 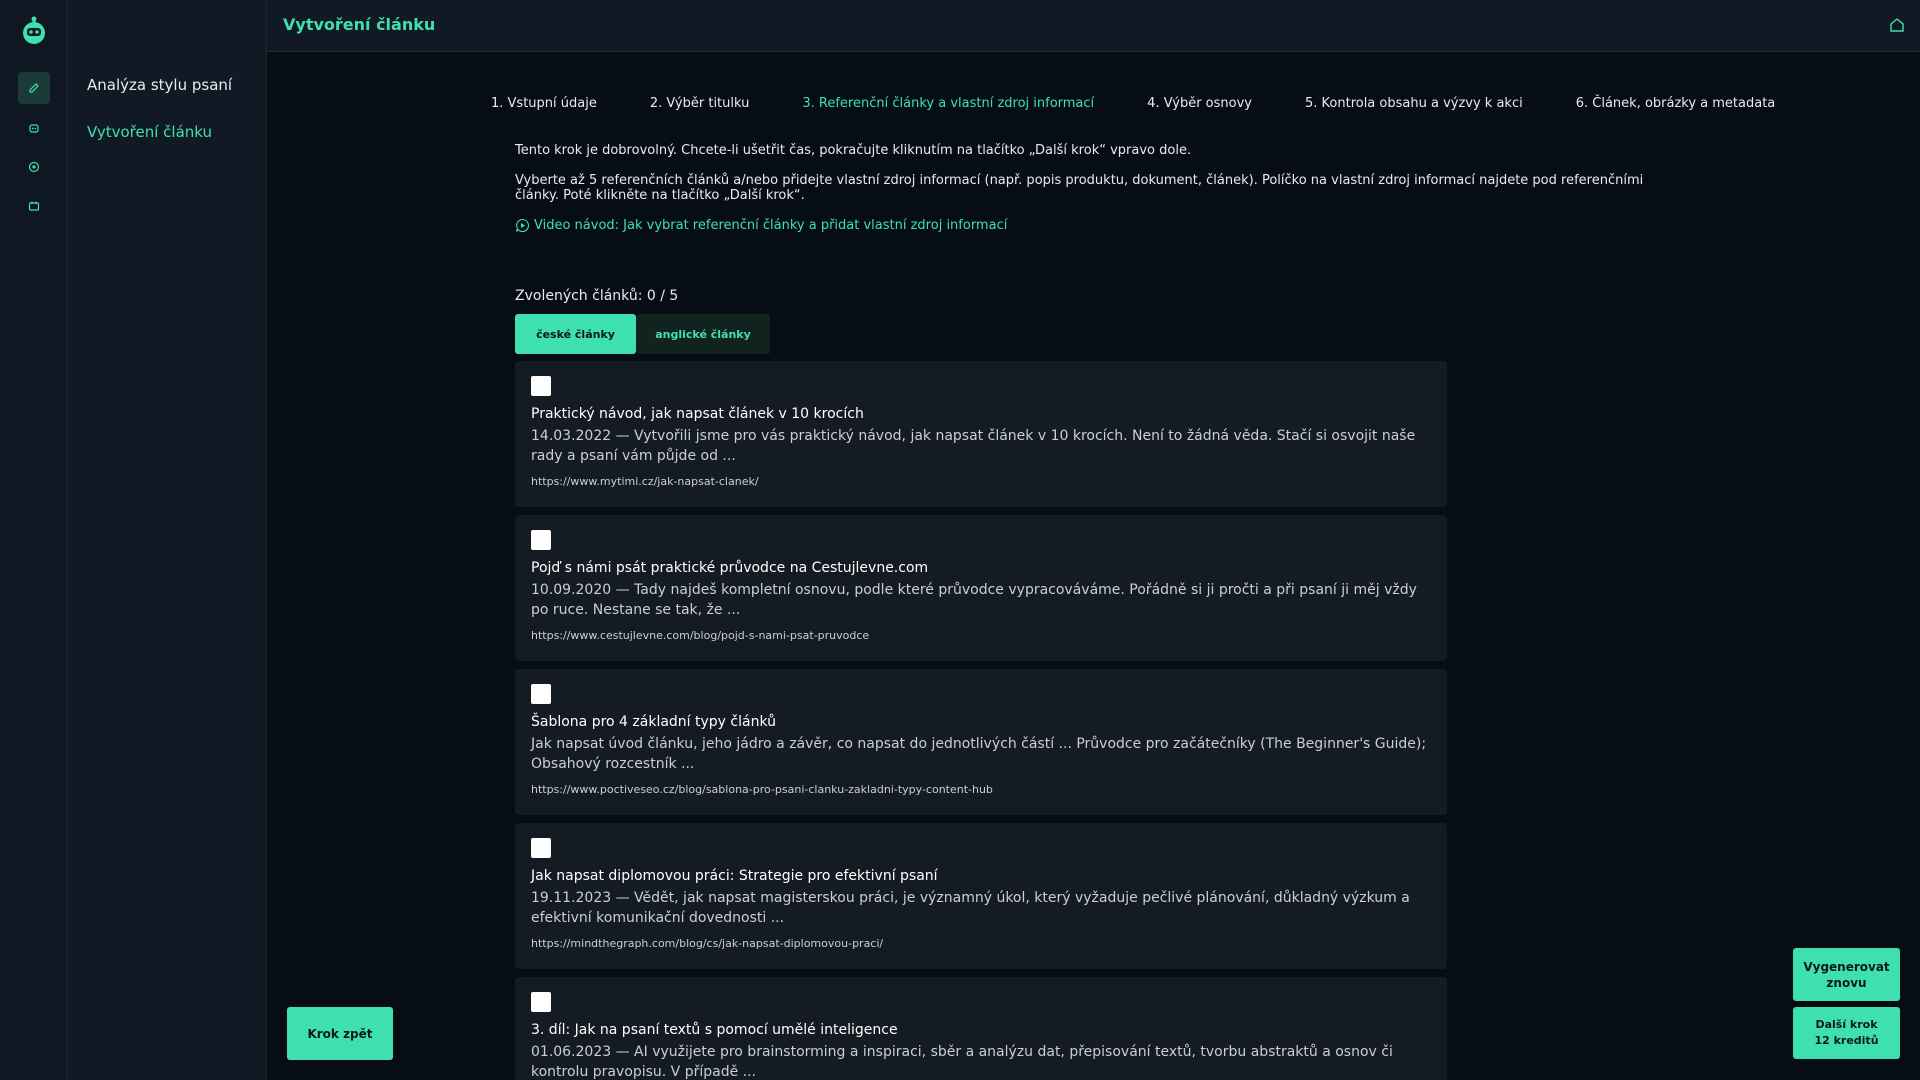 What do you see at coordinates (359, 24) in the screenshot?
I see `page-title: Vytvoření článku` at bounding box center [359, 24].